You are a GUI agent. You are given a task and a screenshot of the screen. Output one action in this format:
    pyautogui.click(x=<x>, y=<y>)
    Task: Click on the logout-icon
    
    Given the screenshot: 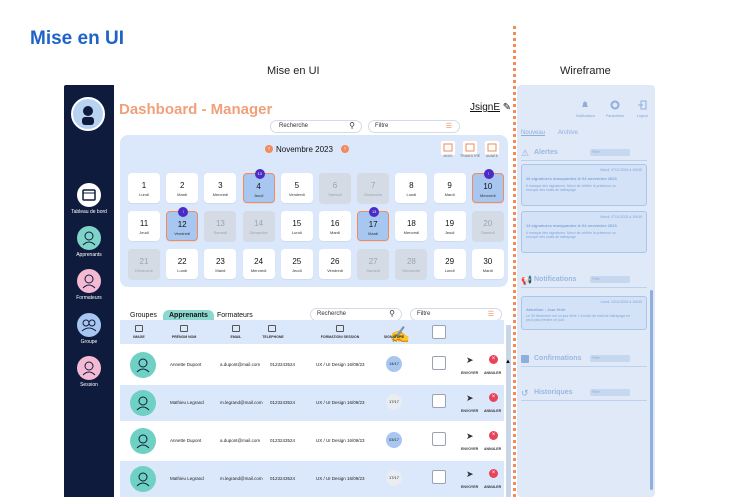 What is the action you would take?
    pyautogui.click(x=642, y=105)
    